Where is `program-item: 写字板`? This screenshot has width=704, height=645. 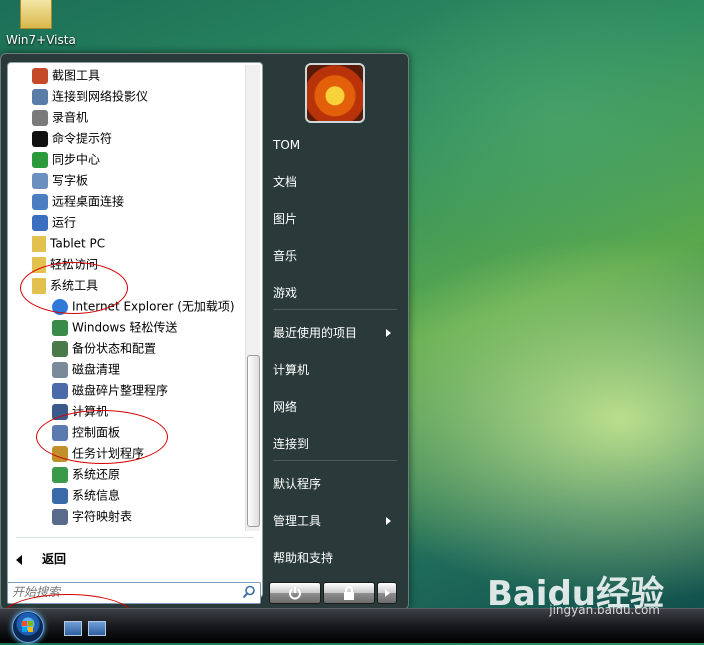 program-item: 写字板 is located at coordinates (60, 180).